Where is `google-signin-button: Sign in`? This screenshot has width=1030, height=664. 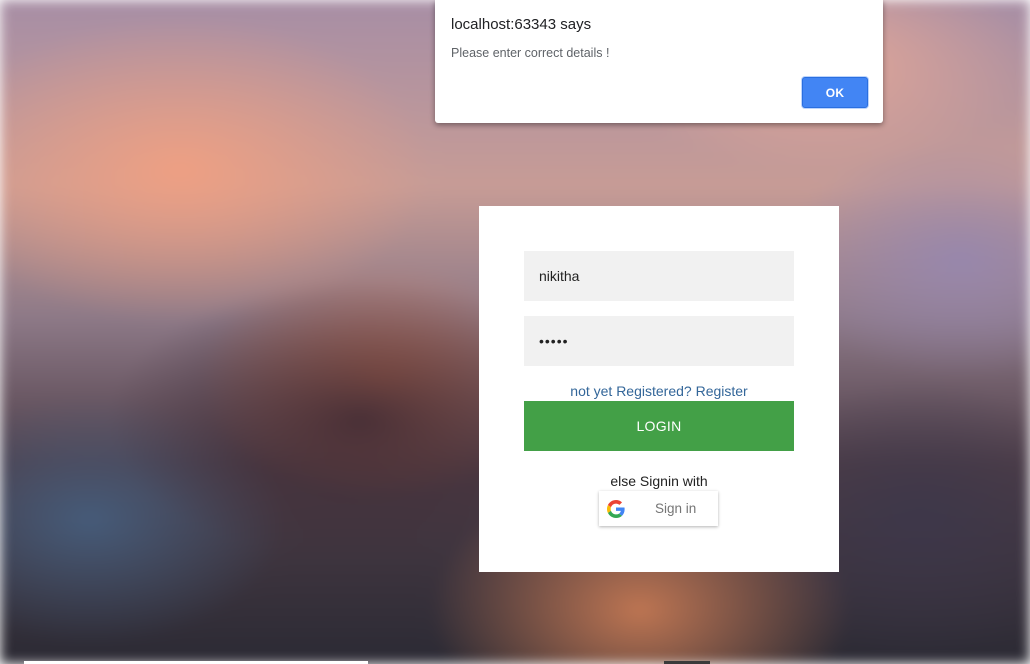
google-signin-button: Sign in is located at coordinates (658, 508).